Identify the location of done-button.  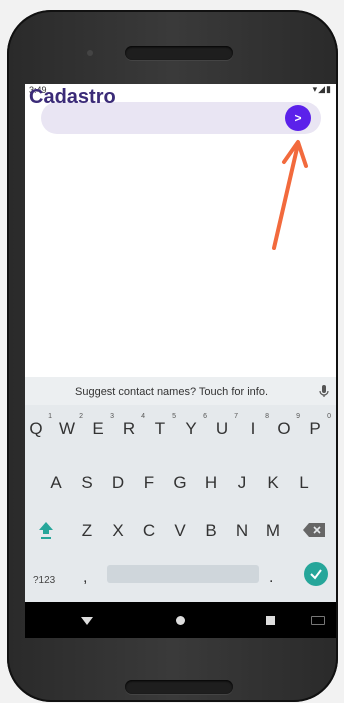
(316, 574).